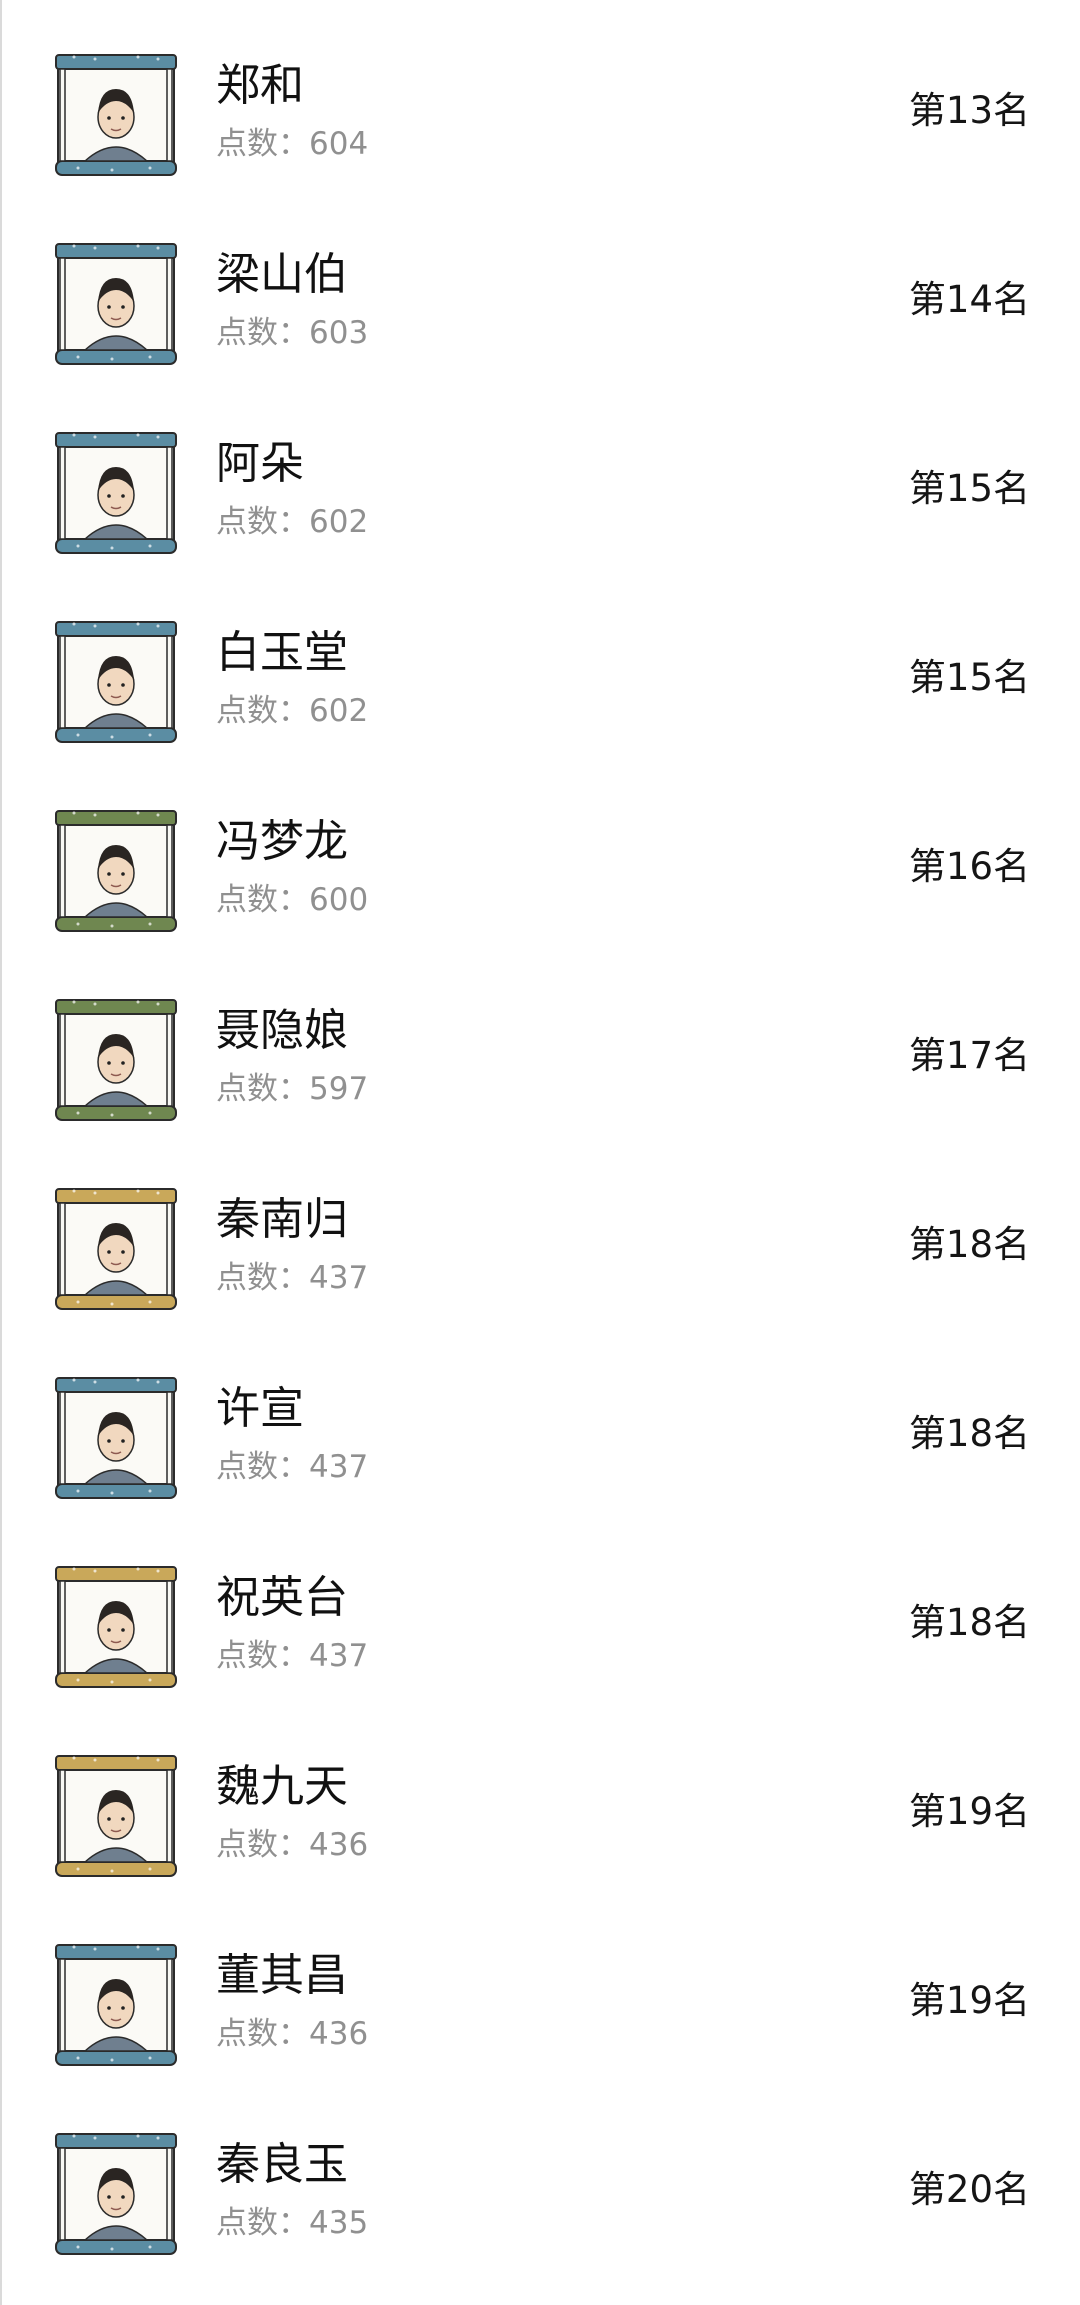  What do you see at coordinates (116, 1249) in the screenshot?
I see `portrait-qin-nangui-icon` at bounding box center [116, 1249].